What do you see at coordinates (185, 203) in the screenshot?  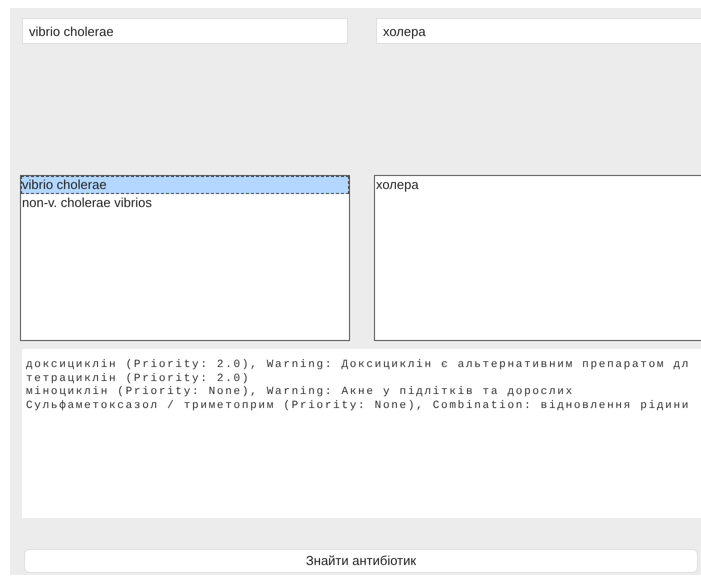 I see `list-item: non-v. cholerae vibrios` at bounding box center [185, 203].